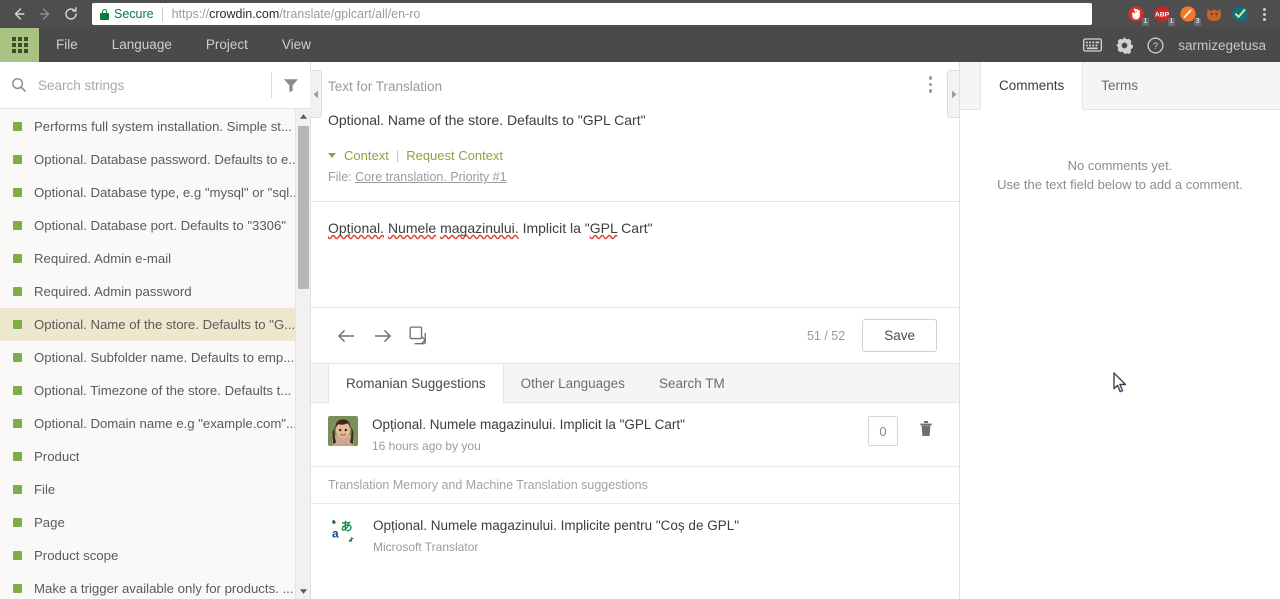 This screenshot has height=599, width=1280. I want to click on lock-icon, so click(104, 14).